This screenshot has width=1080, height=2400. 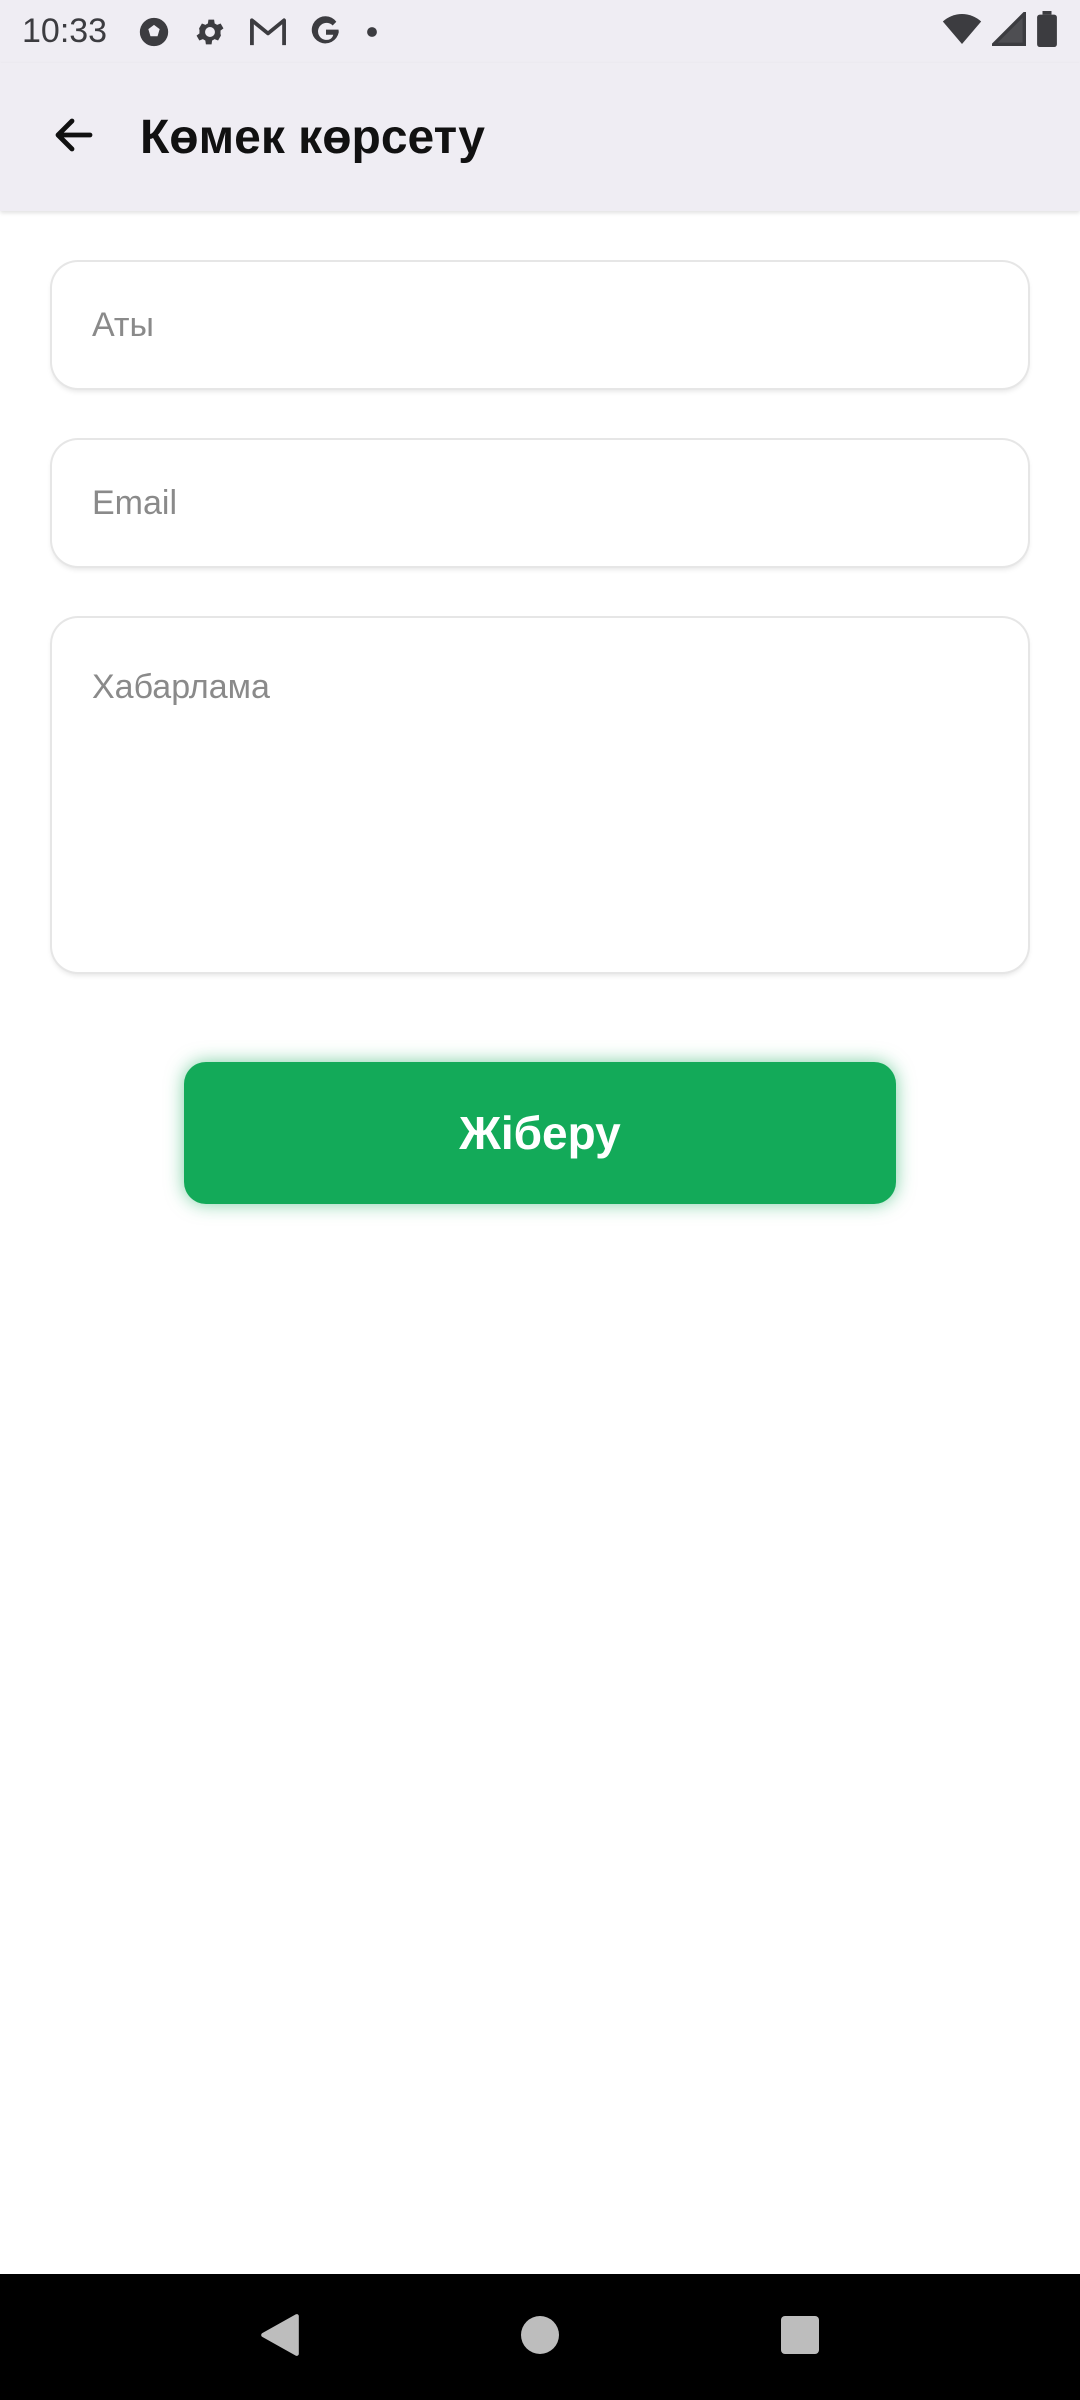 I want to click on message-placeholder: Хабарлама, so click(x=181, y=687).